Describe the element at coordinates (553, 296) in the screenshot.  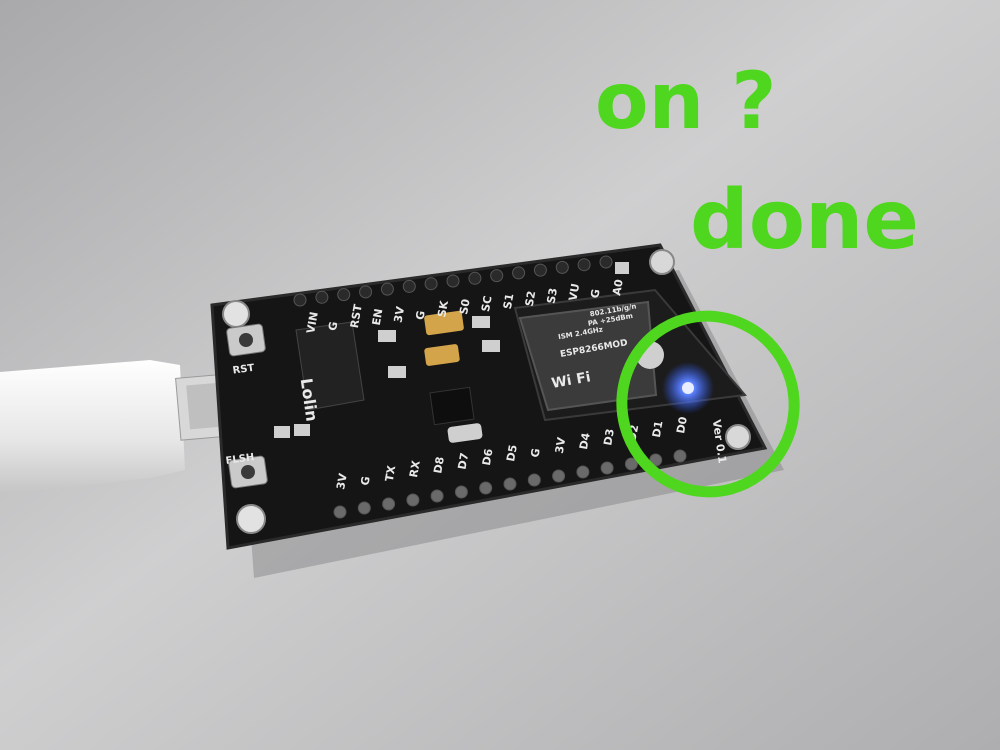
I see `pin-label: S3` at that location.